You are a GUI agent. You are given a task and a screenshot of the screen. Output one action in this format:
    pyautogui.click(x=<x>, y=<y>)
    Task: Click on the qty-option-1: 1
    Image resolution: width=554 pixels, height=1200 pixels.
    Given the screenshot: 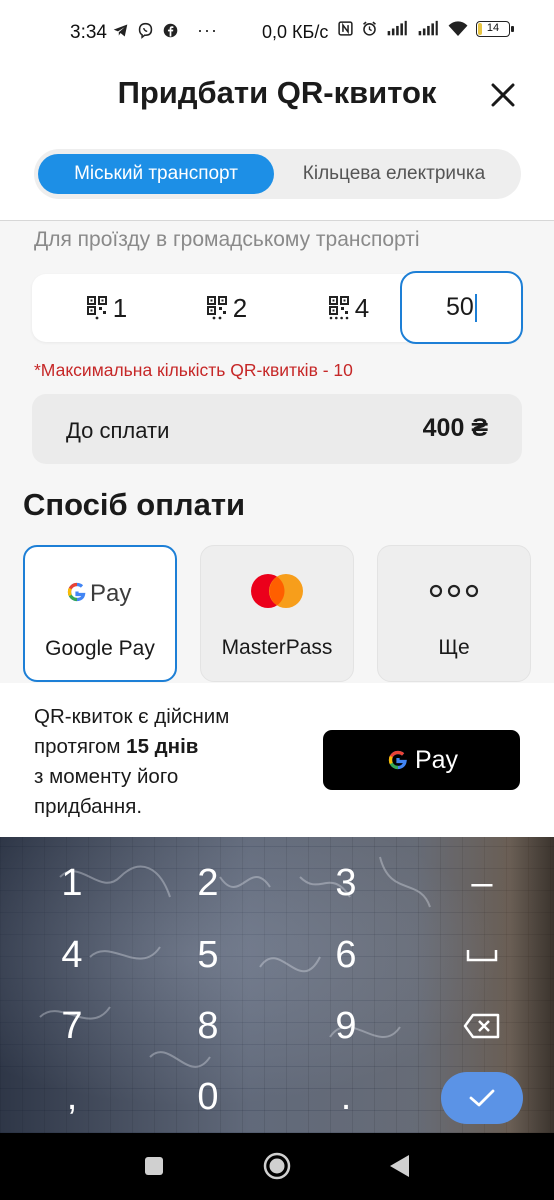 What is the action you would take?
    pyautogui.click(x=107, y=308)
    